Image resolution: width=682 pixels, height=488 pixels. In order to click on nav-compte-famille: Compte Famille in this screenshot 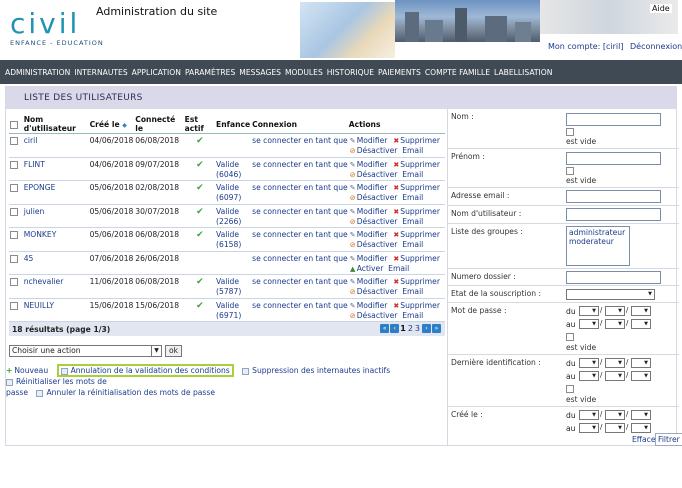, I will do `click(457, 72)`.